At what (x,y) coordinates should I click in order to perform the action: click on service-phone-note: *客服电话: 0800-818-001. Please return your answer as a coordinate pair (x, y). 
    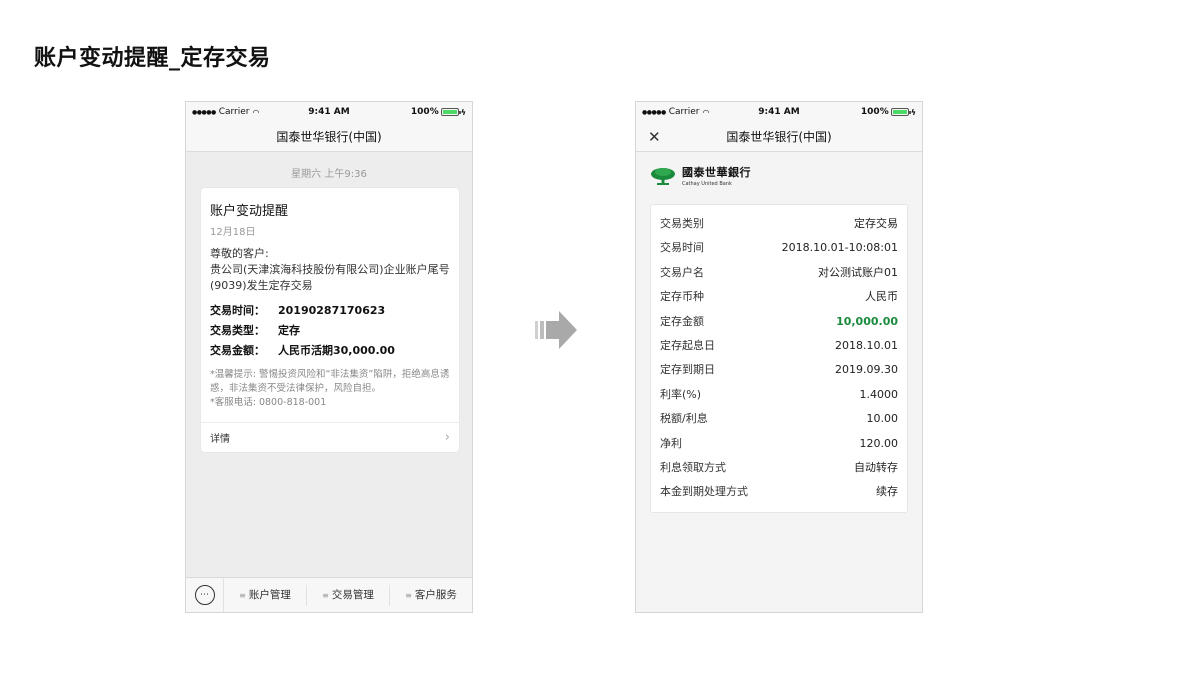
    Looking at the image, I should click on (268, 402).